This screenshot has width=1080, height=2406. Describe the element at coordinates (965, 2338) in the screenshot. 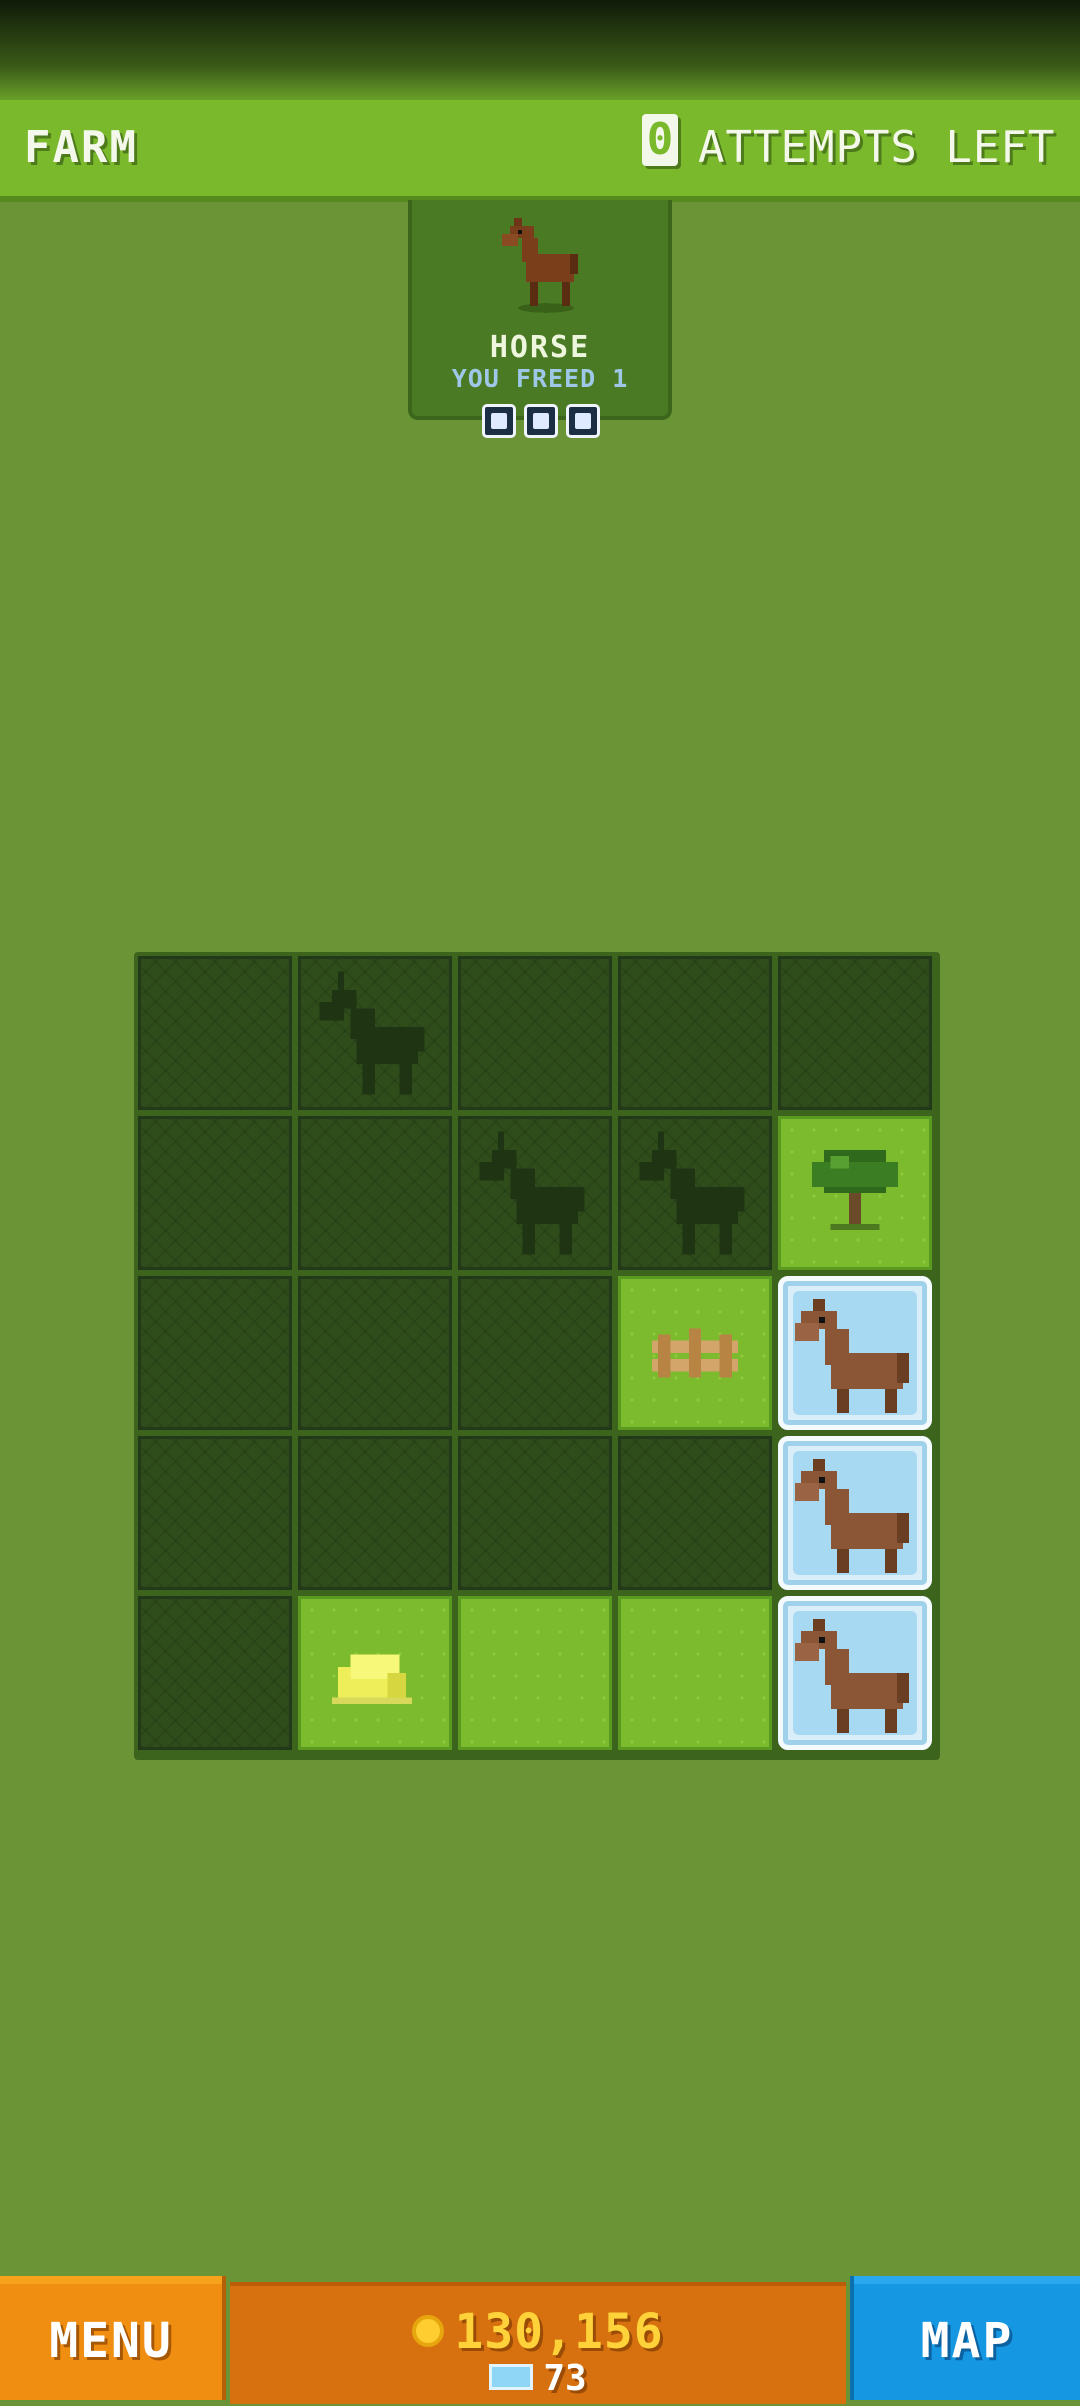

I see `map-button: MAP` at that location.